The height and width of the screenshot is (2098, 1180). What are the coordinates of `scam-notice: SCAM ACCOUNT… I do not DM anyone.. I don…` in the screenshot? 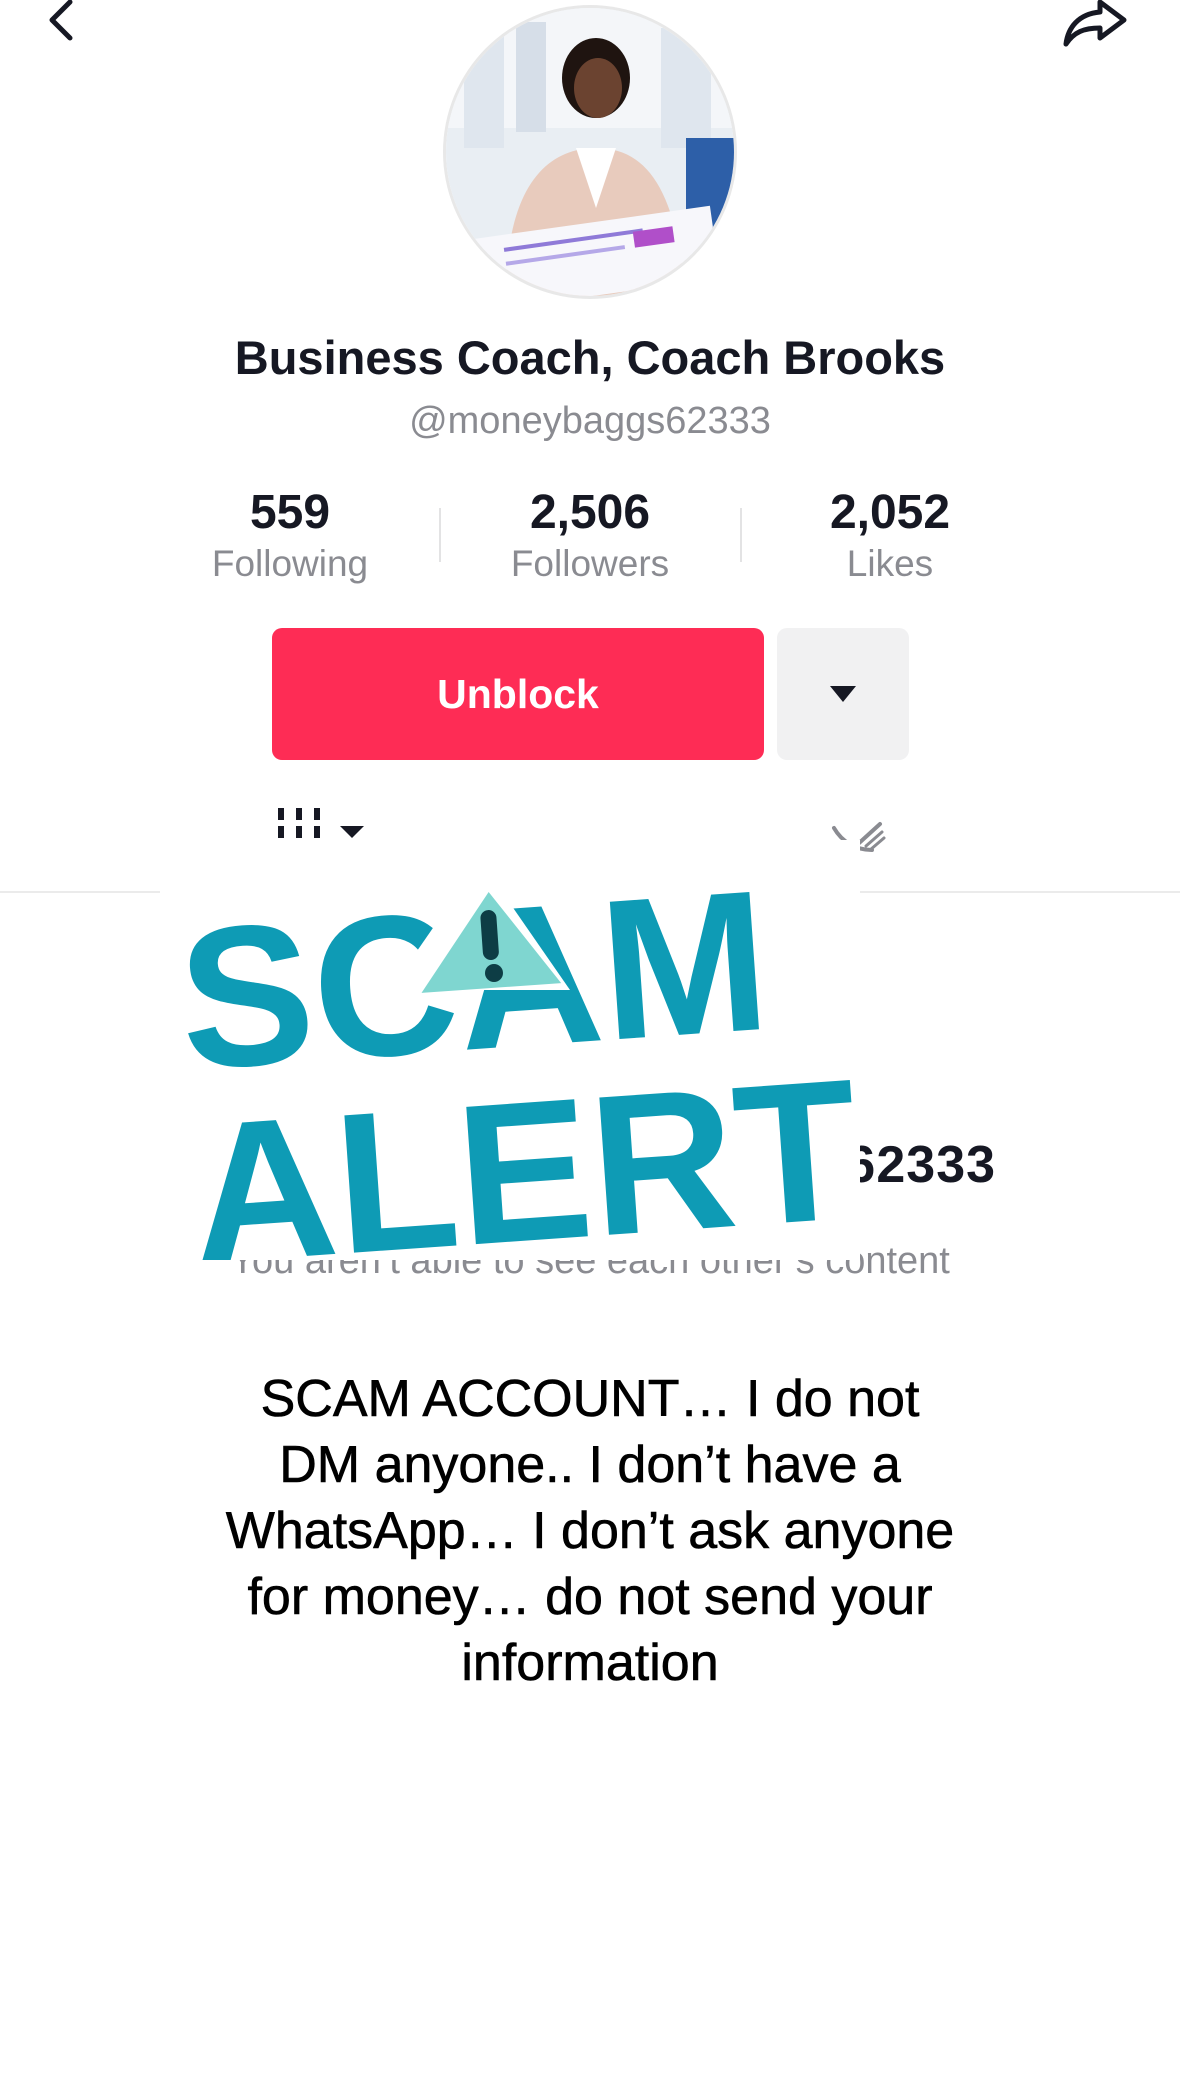 It's located at (590, 1531).